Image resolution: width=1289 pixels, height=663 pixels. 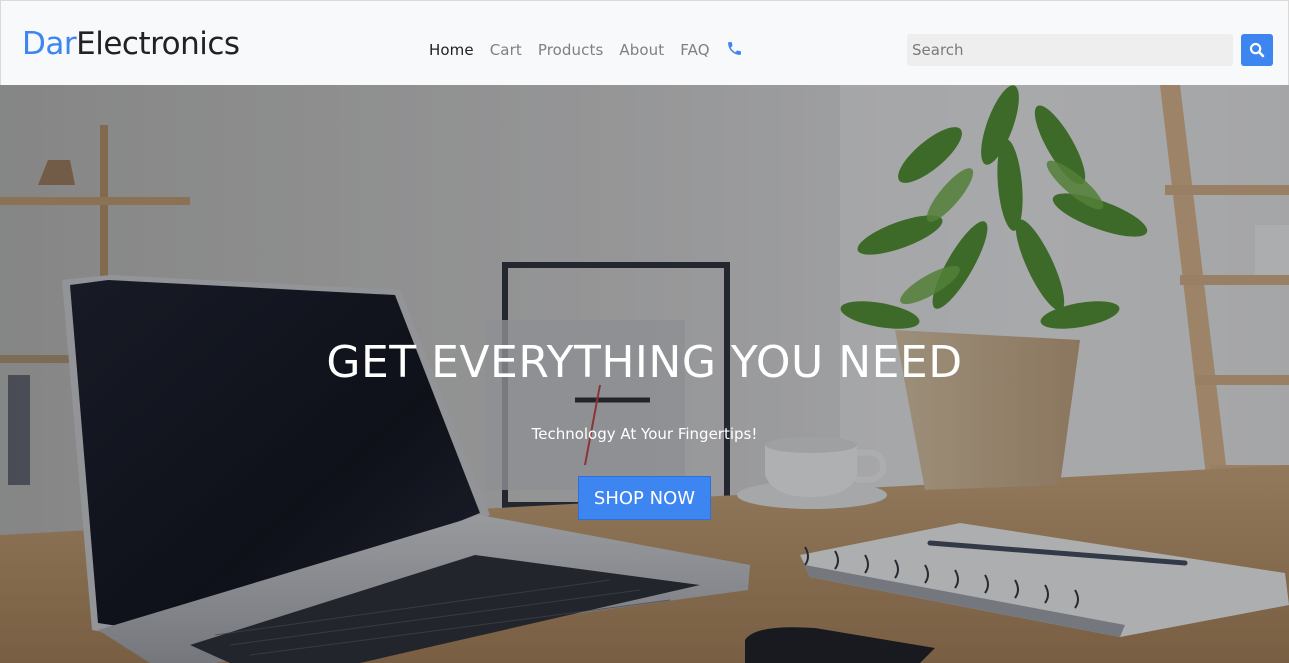 I want to click on main-nav: Home Cart Products About FAQ, so click(x=594, y=50).